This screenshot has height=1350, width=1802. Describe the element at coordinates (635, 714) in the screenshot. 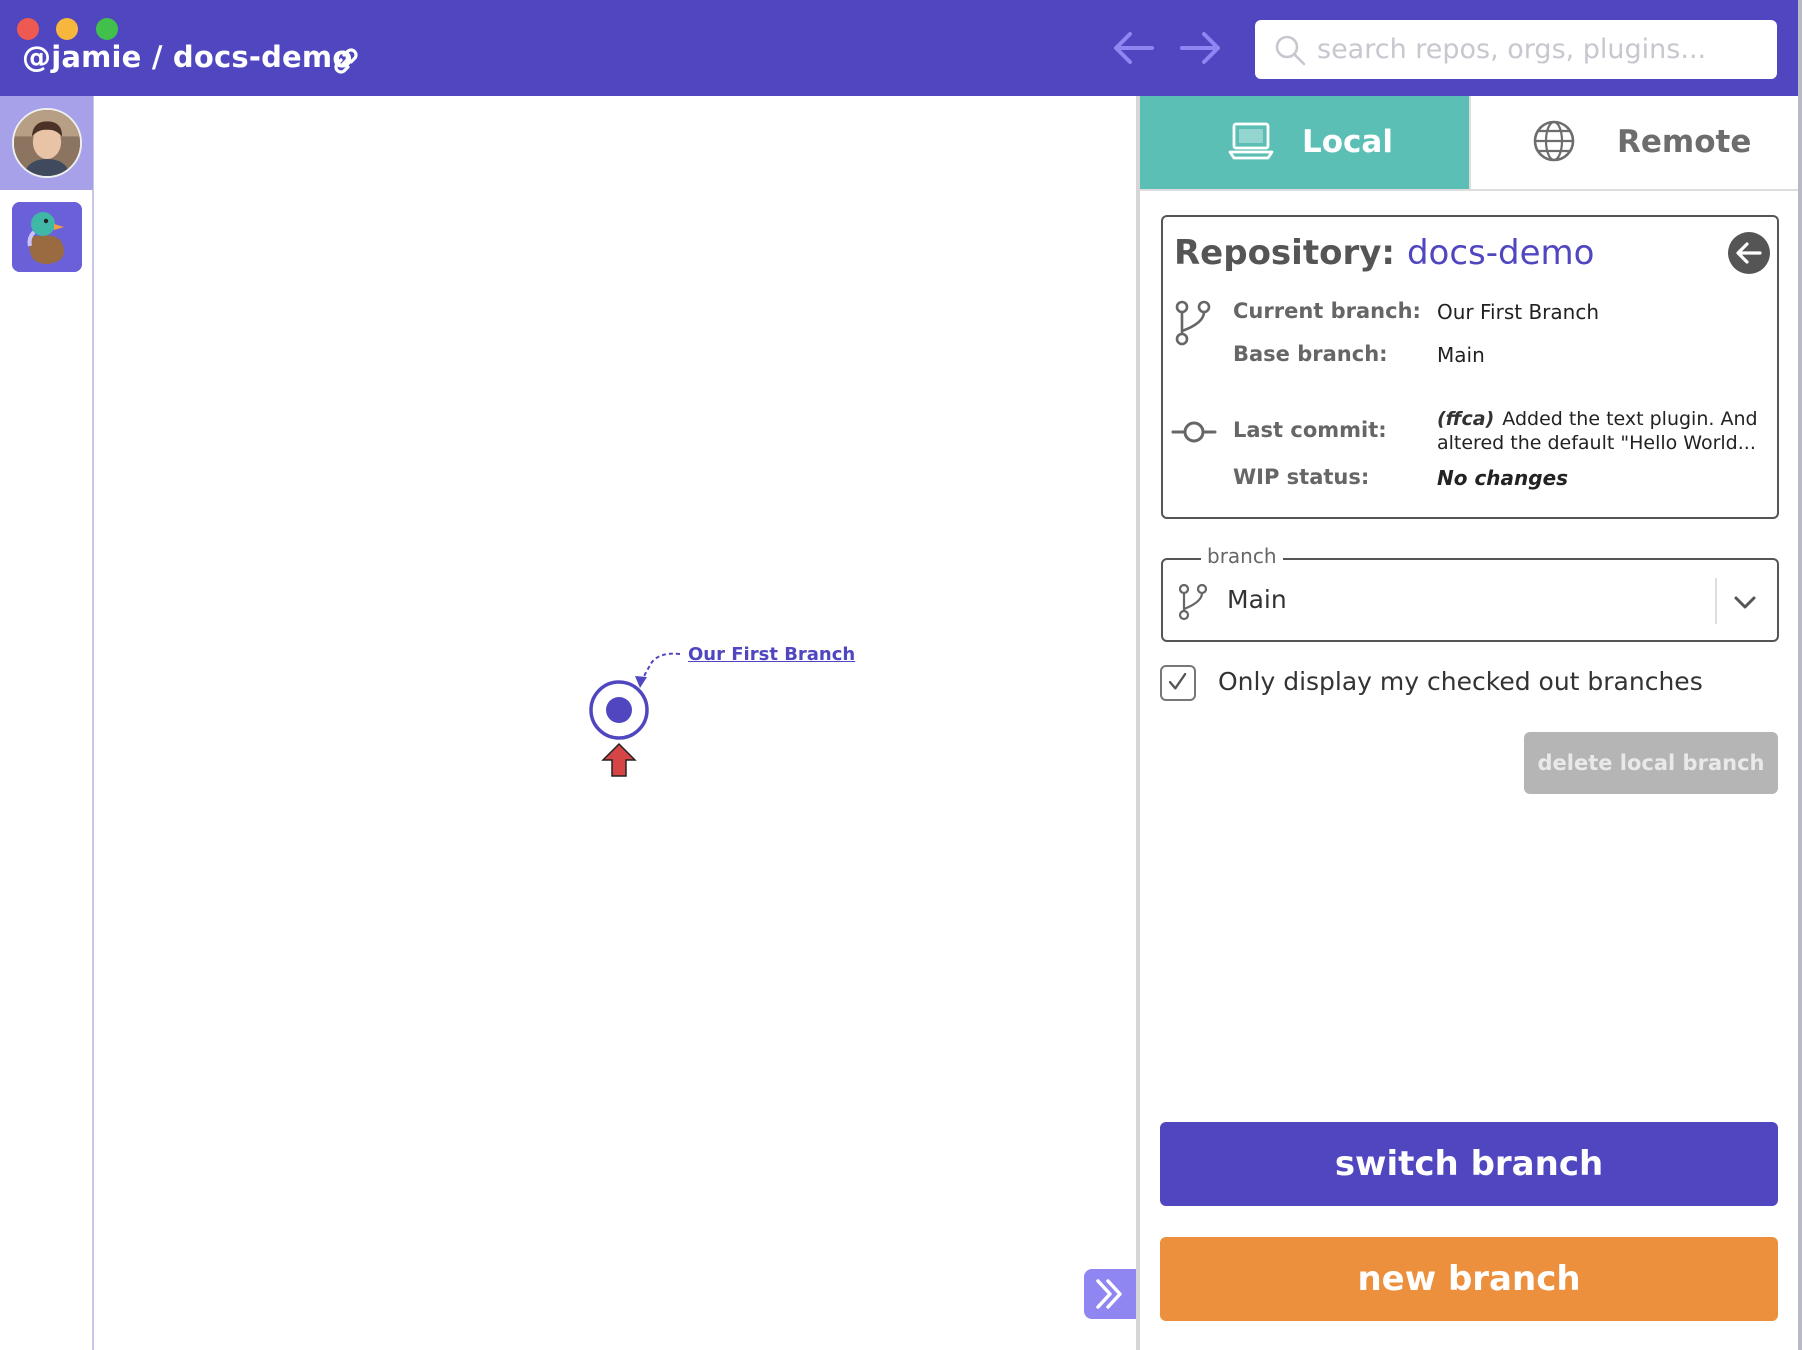

I see `branch-graph` at that location.